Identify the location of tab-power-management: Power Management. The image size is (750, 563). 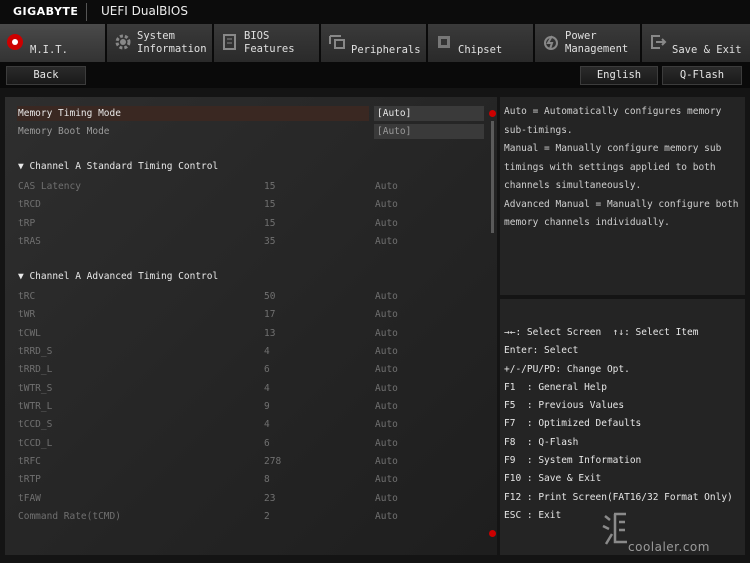
(588, 43).